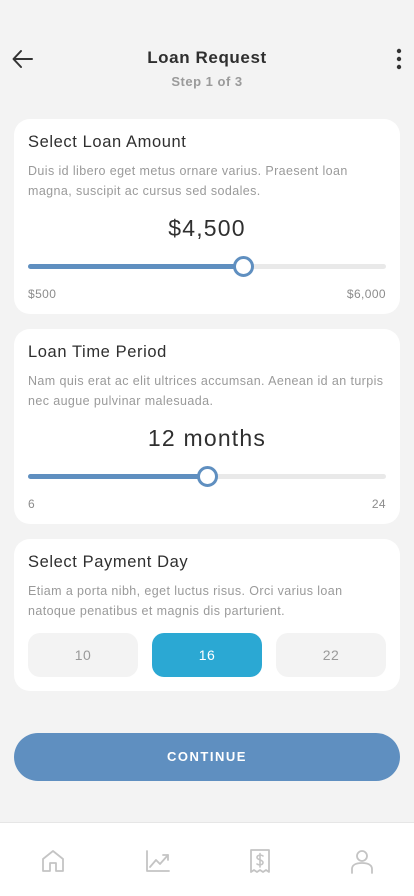 Image resolution: width=414 pixels, height=896 pixels. I want to click on continue-button: CONTINUE, so click(207, 757).